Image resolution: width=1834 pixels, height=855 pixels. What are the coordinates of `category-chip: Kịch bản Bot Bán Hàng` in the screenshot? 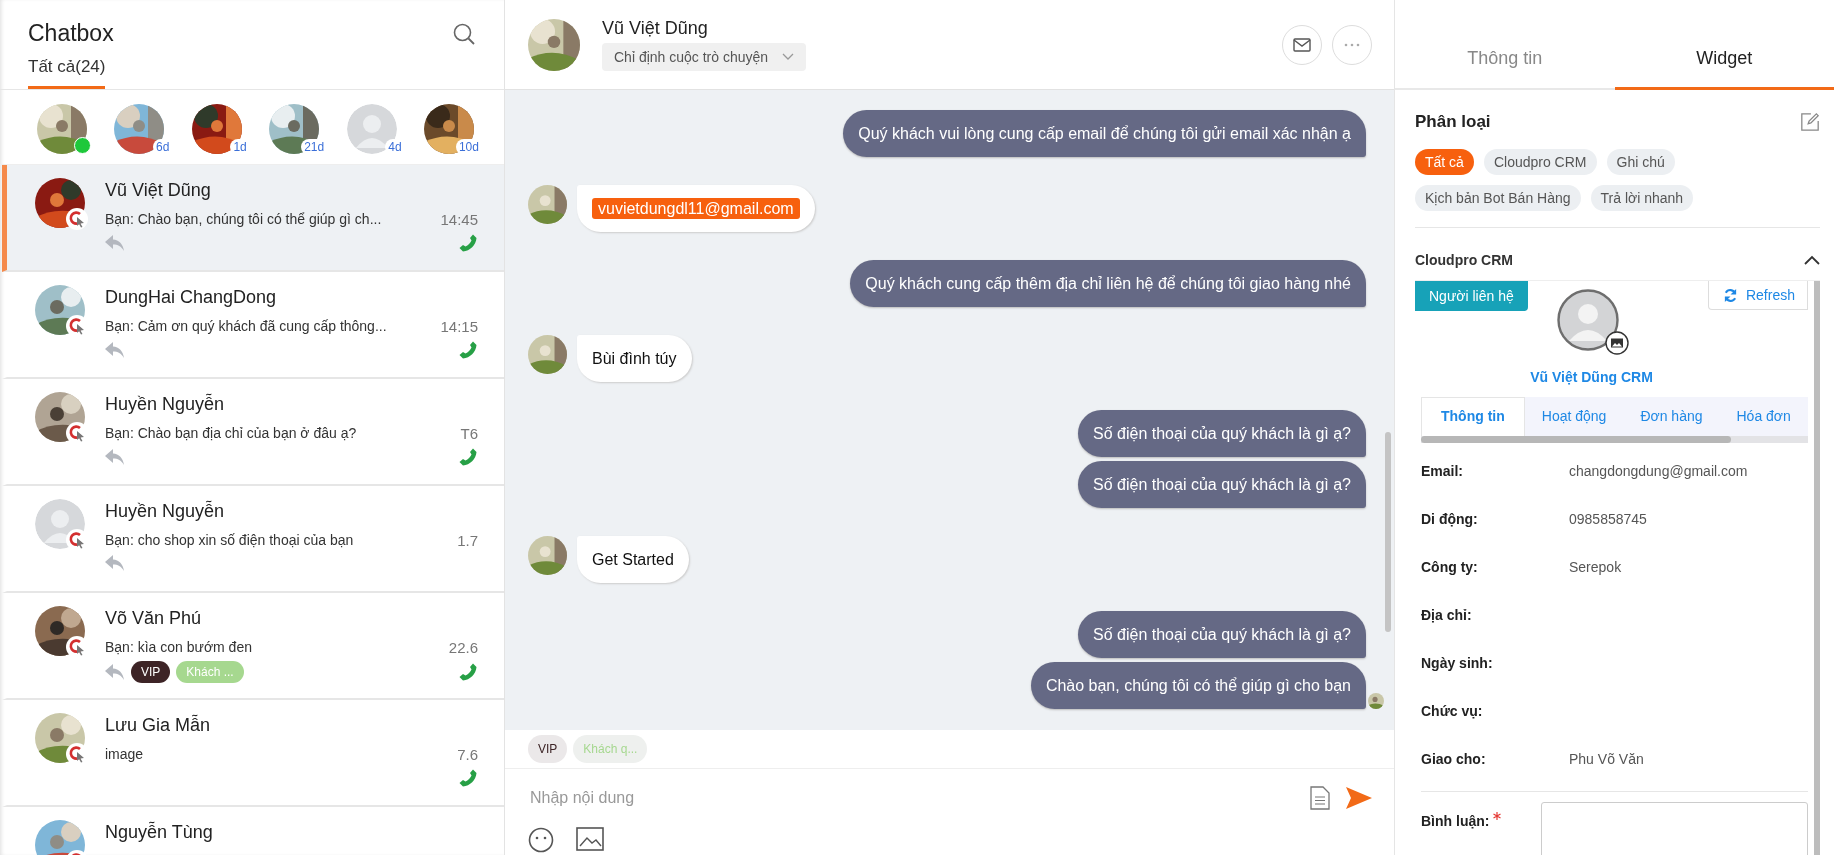 It's located at (1498, 198).